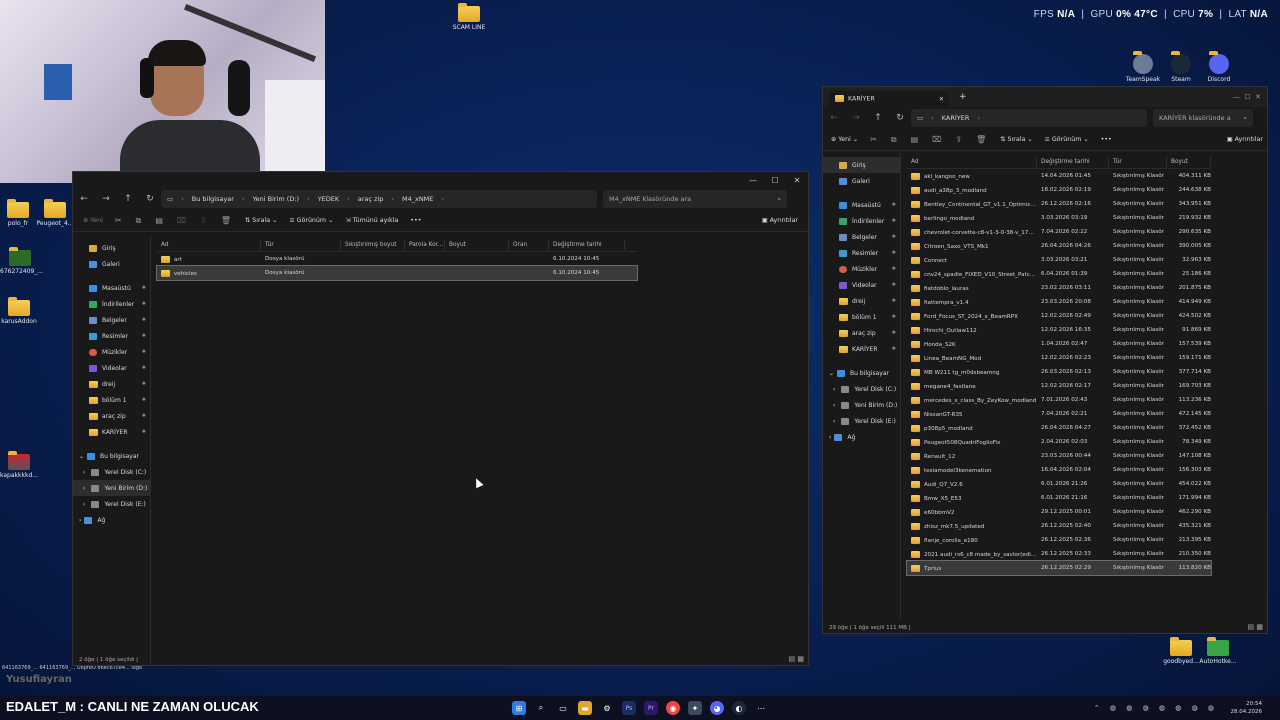  Describe the element at coordinates (440, 180) in the screenshot. I see `title-bar: — ☐ ✕` at that location.